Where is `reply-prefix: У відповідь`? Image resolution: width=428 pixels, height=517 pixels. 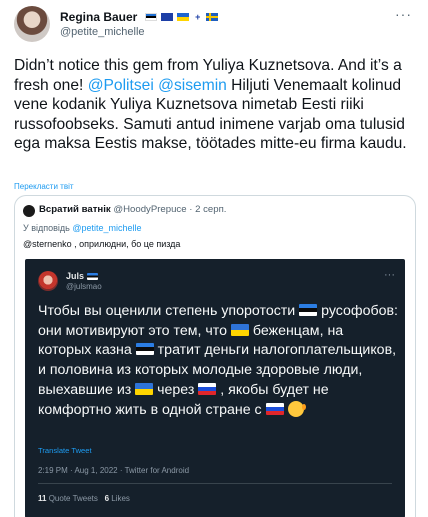 reply-prefix: У відповідь is located at coordinates (48, 228).